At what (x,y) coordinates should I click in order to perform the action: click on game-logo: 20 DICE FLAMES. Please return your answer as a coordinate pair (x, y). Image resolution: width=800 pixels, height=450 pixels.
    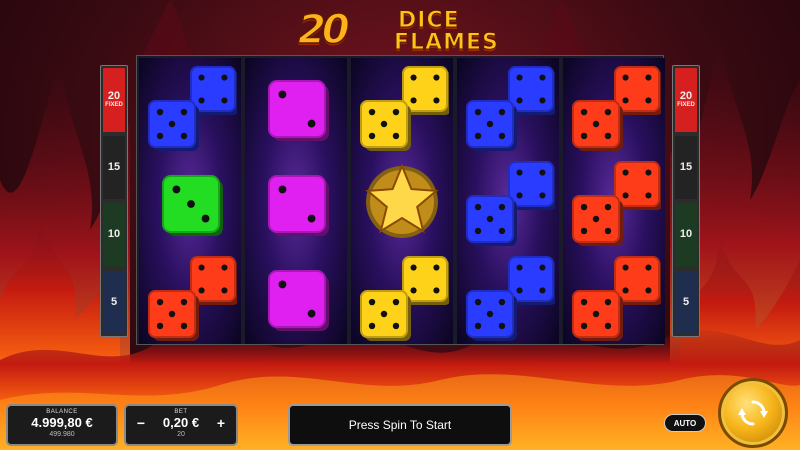
    Looking at the image, I should click on (402, 31).